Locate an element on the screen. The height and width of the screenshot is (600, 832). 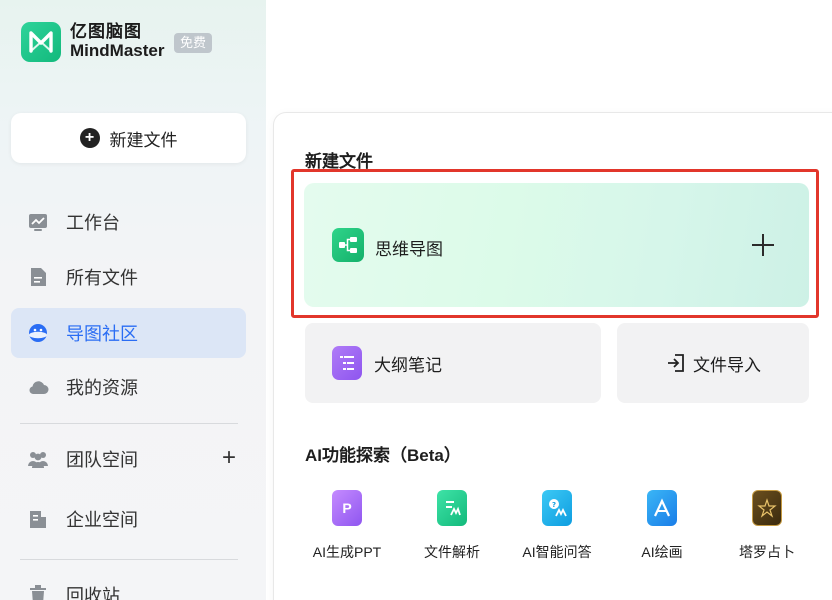
ai-tool-label: AI绘画 is located at coordinates (662, 552).